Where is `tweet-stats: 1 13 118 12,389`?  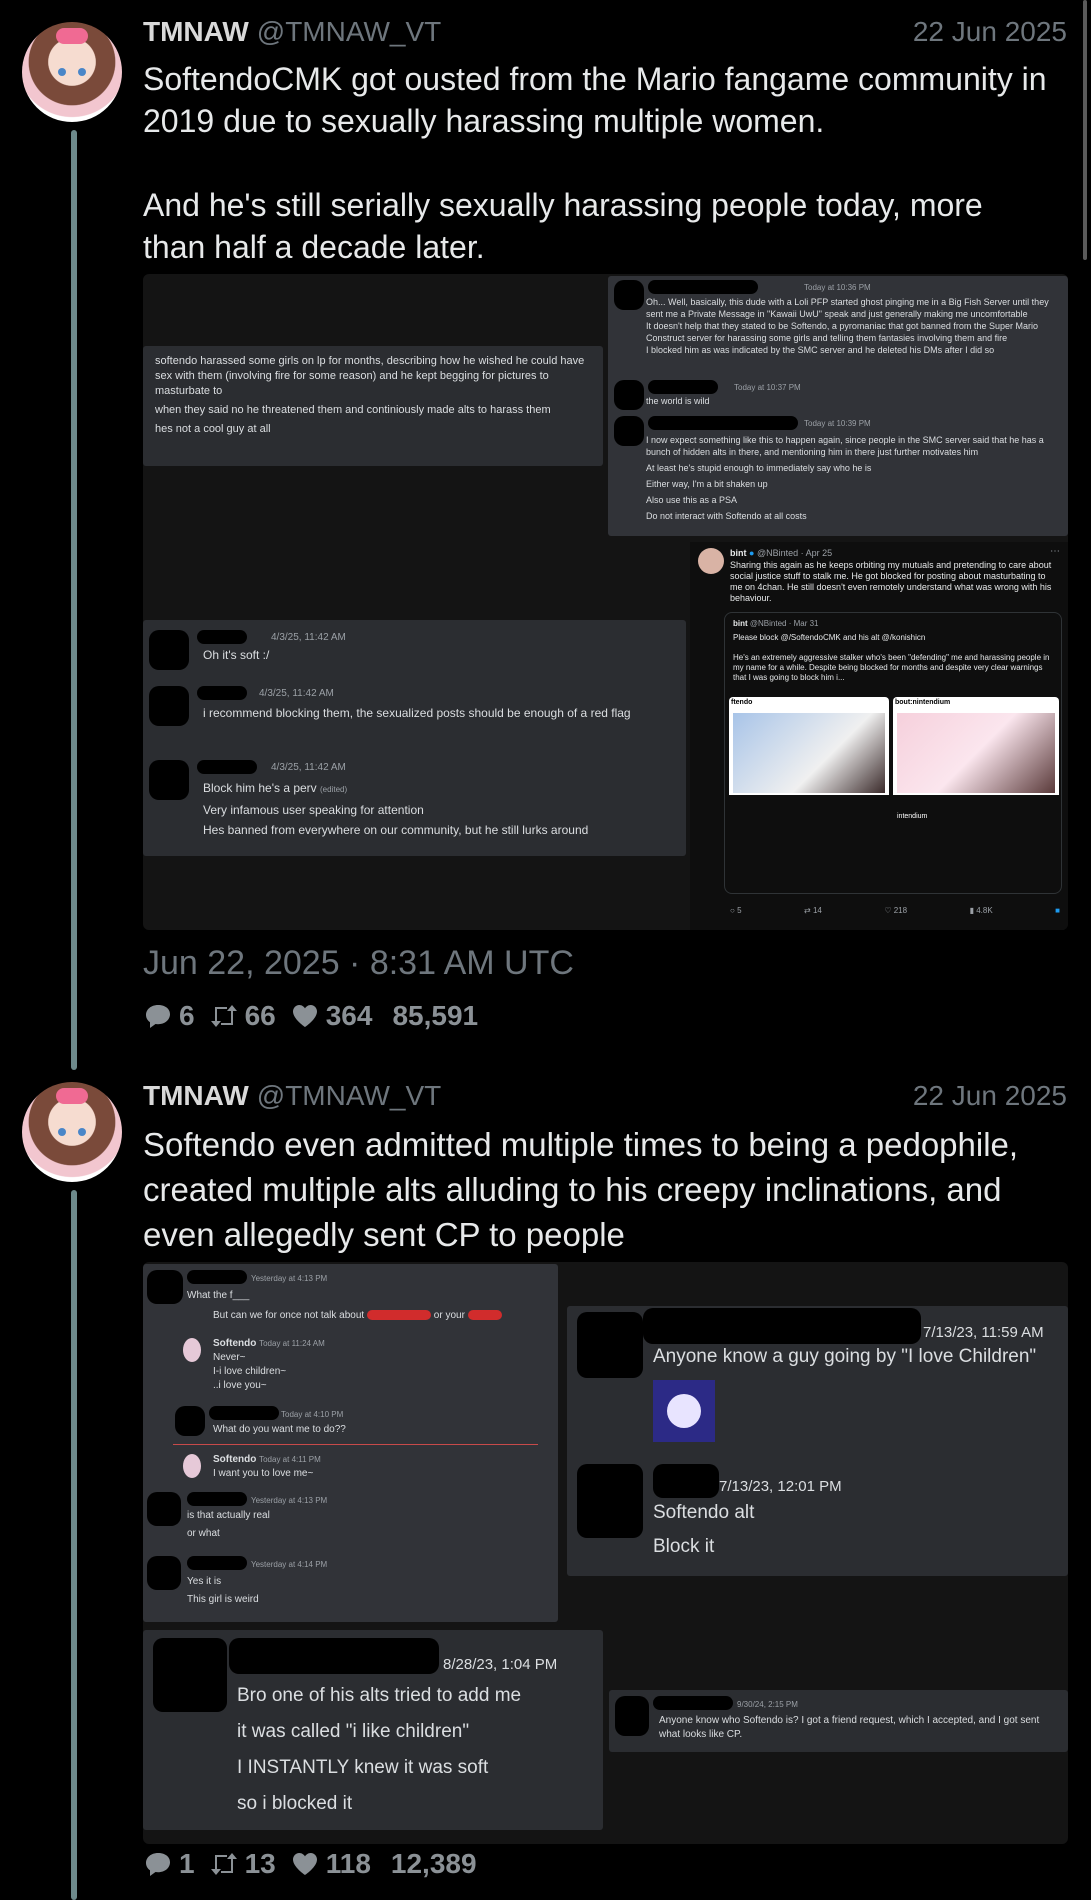 tweet-stats: 1 13 118 12,389 is located at coordinates (310, 1864).